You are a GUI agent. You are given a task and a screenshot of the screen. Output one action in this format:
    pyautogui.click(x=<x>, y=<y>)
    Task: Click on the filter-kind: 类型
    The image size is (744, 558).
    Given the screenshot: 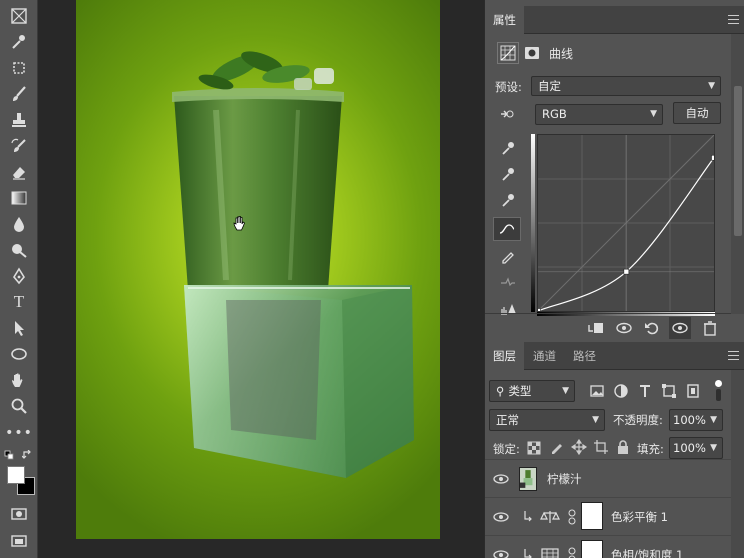 What is the action you would take?
    pyautogui.click(x=520, y=391)
    